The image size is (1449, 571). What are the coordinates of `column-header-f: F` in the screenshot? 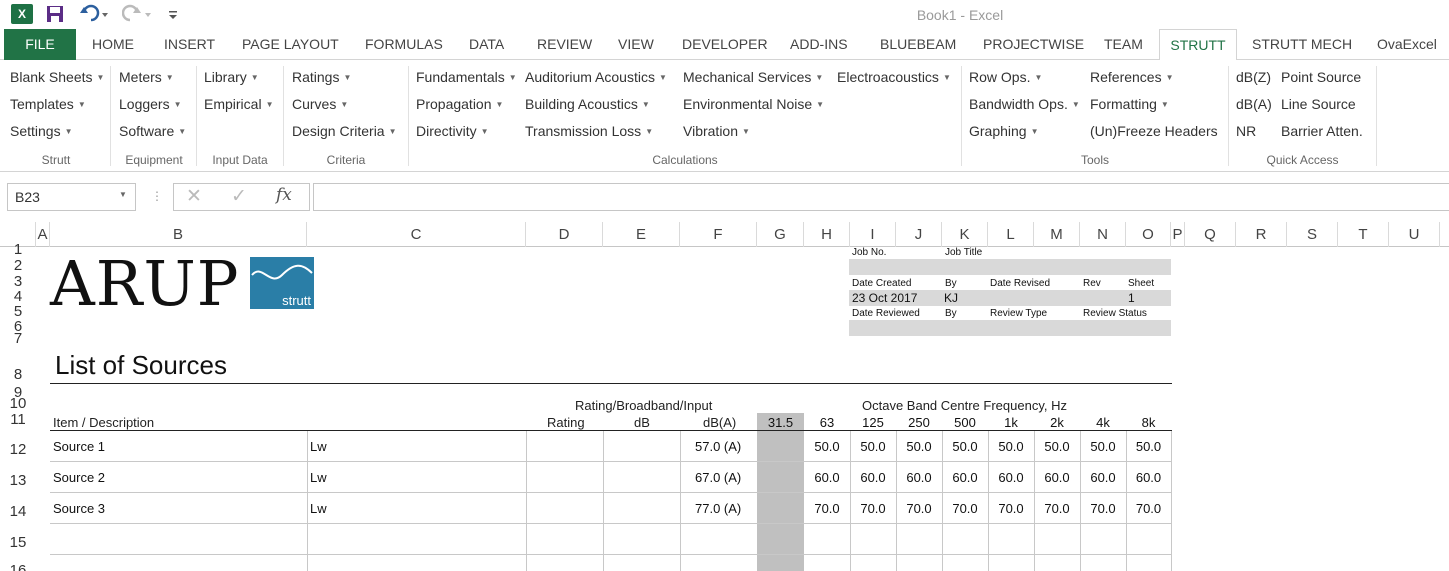 It's located at (718, 234).